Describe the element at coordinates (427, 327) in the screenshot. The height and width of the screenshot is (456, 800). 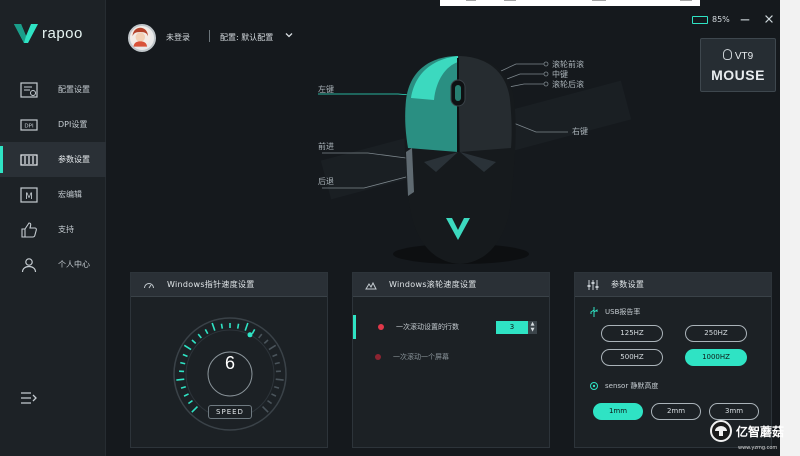
I see `scroll-lines-label: 一次滚动设置的行数` at that location.